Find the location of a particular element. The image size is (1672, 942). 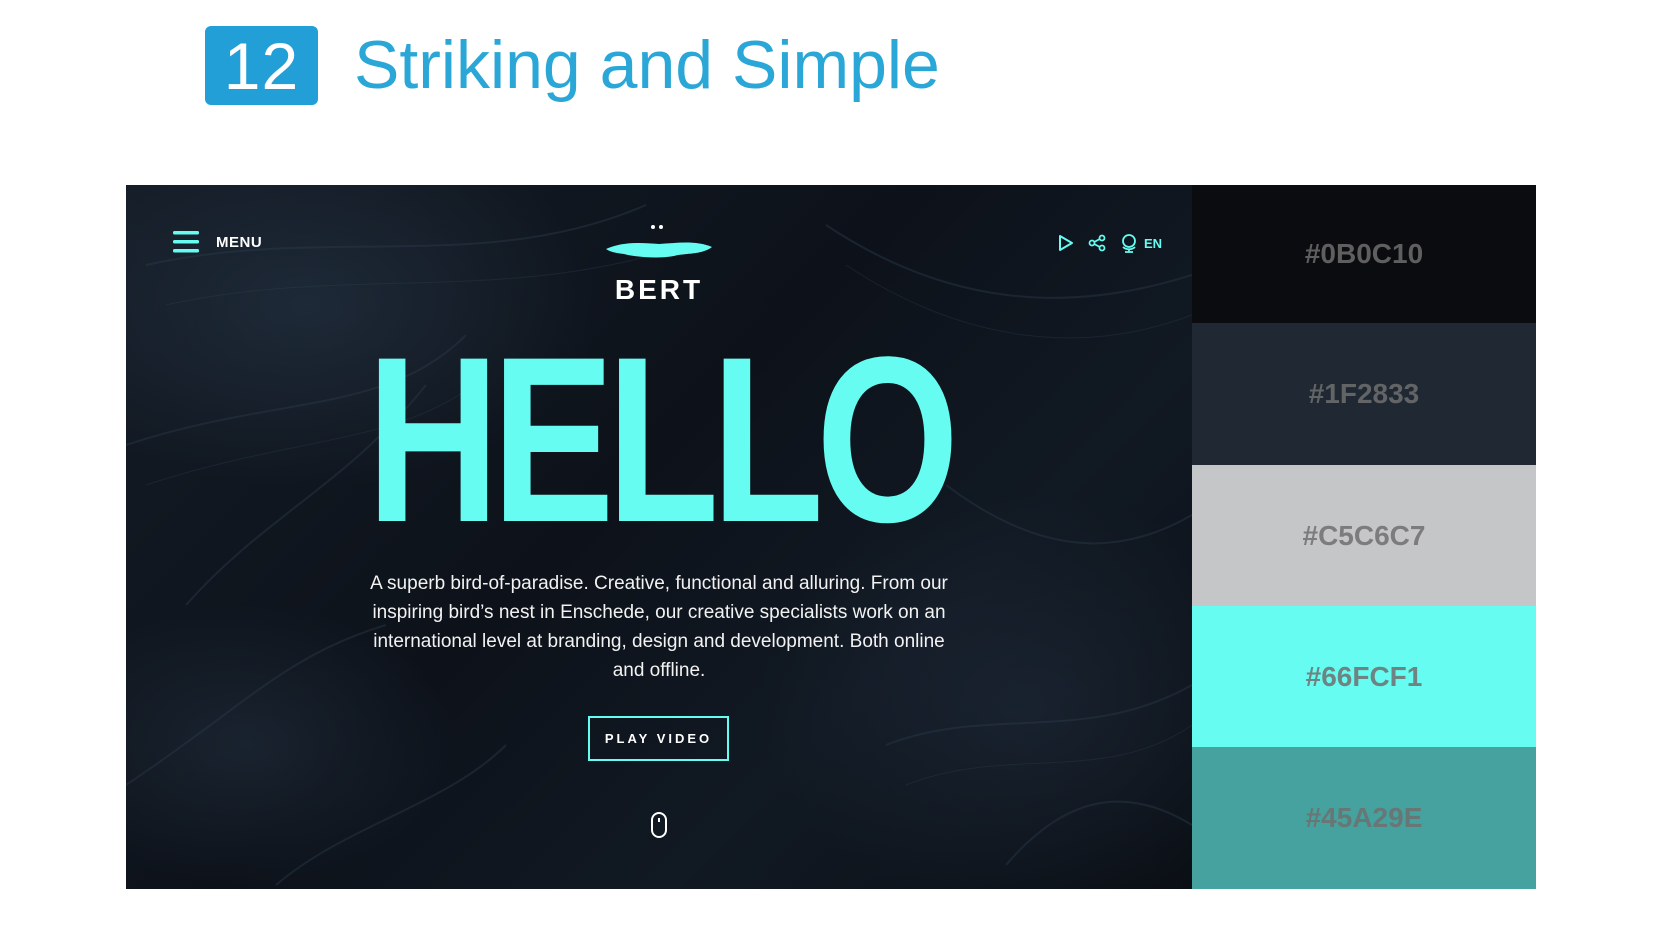

language-switcher: EN is located at coordinates (1141, 243).